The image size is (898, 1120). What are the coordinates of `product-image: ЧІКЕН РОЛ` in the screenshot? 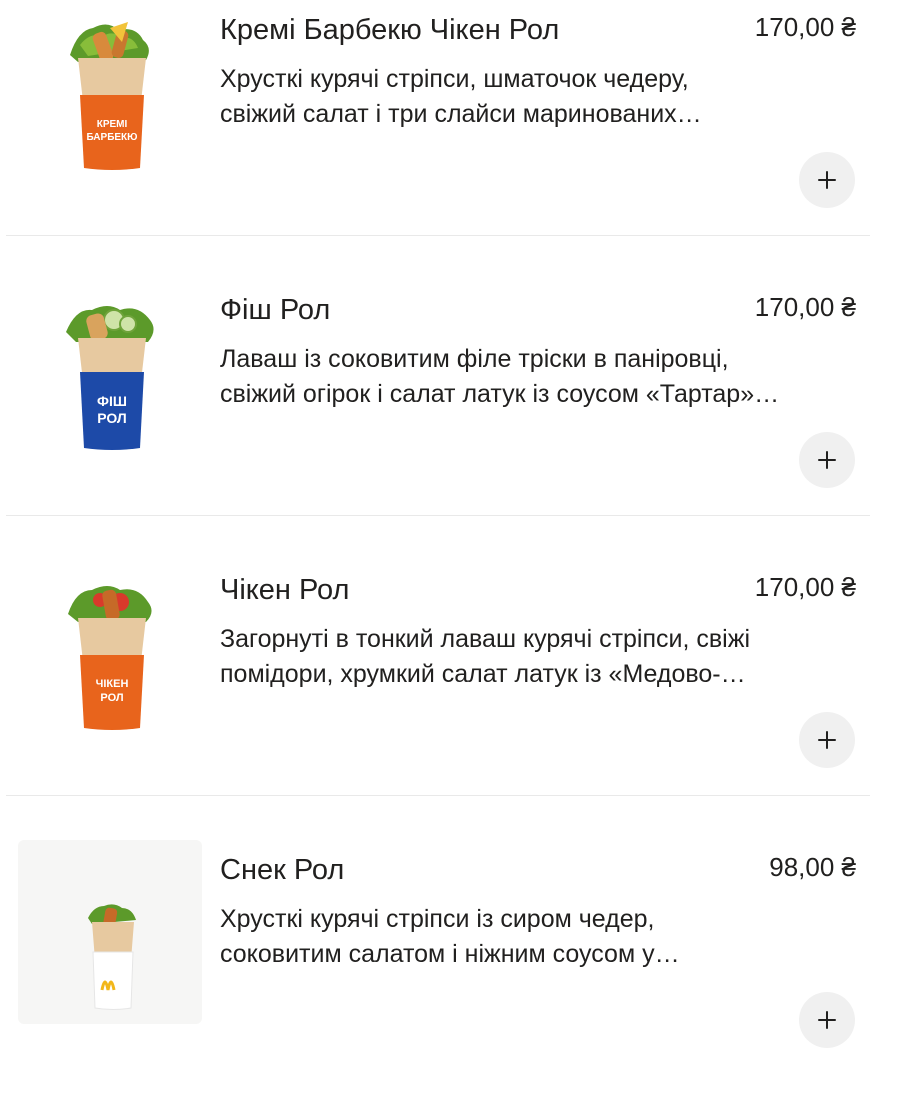 It's located at (110, 660).